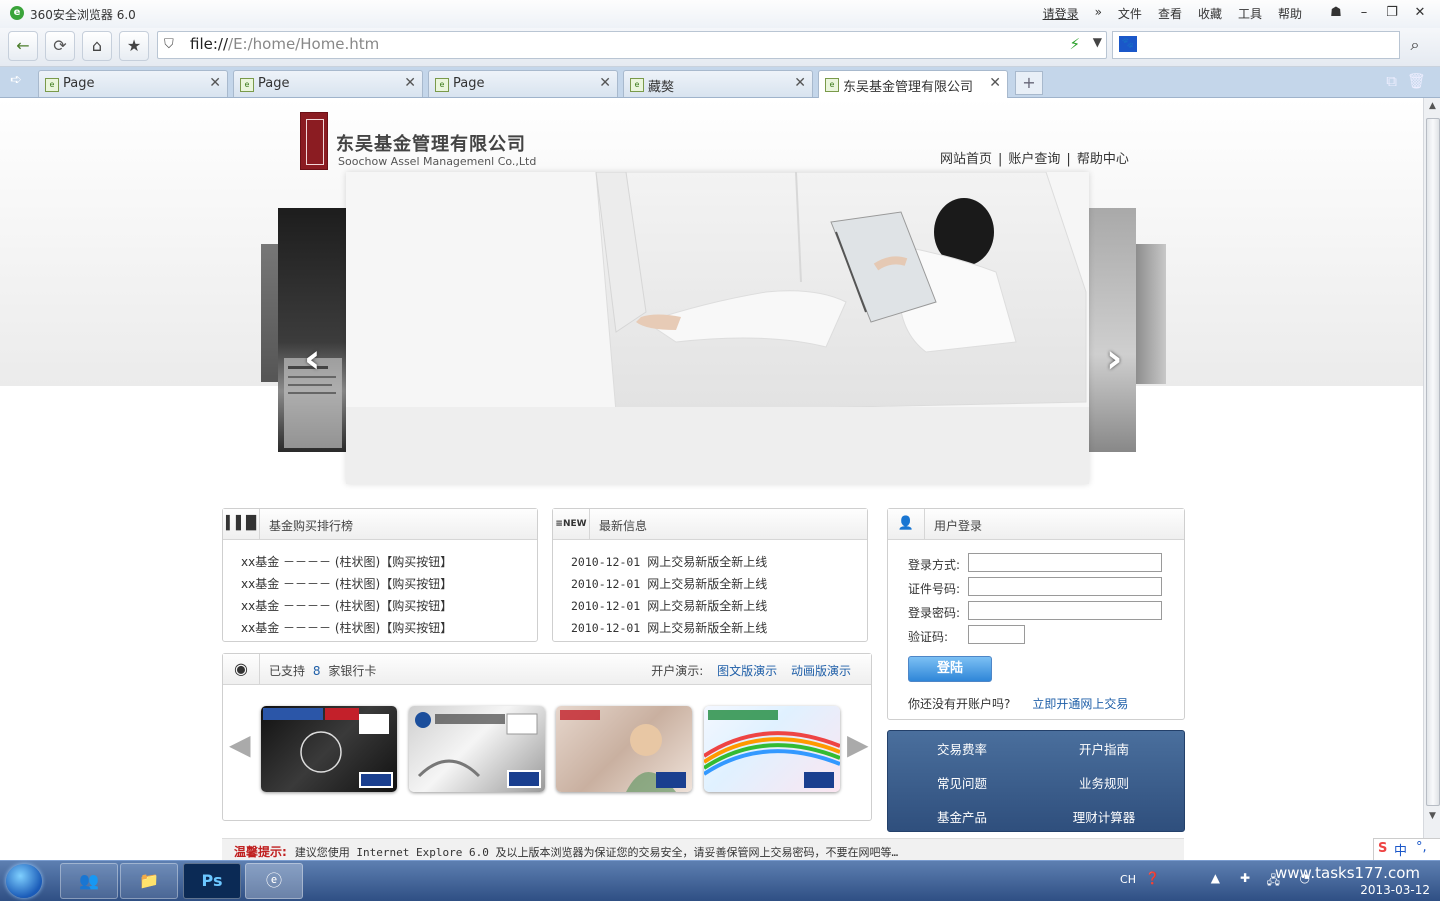 This screenshot has height=901, width=1440. Describe the element at coordinates (1395, 890) in the screenshot. I see `clock-date: 2013-03-12` at that location.